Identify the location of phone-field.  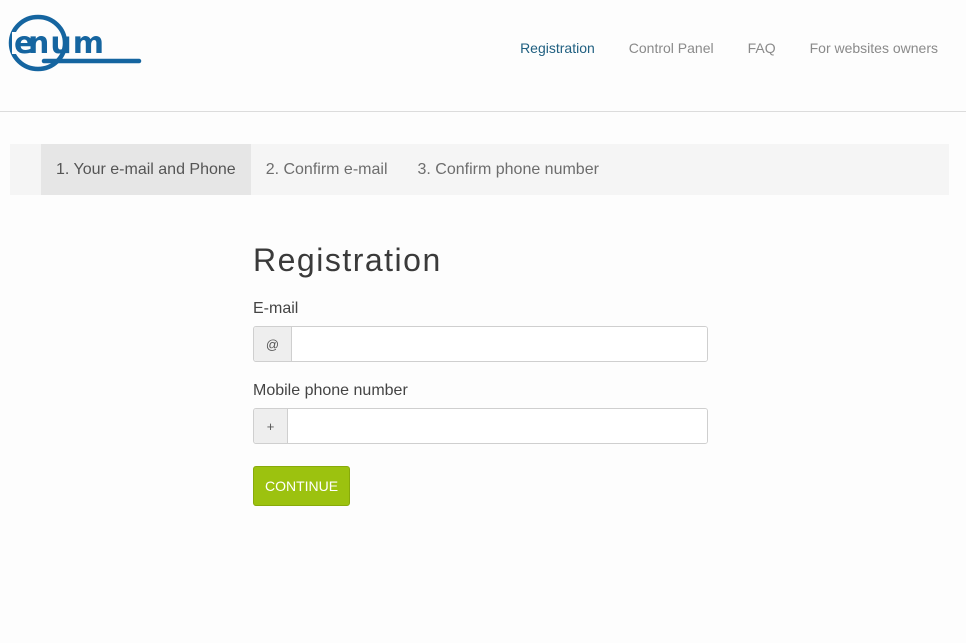
(497, 426).